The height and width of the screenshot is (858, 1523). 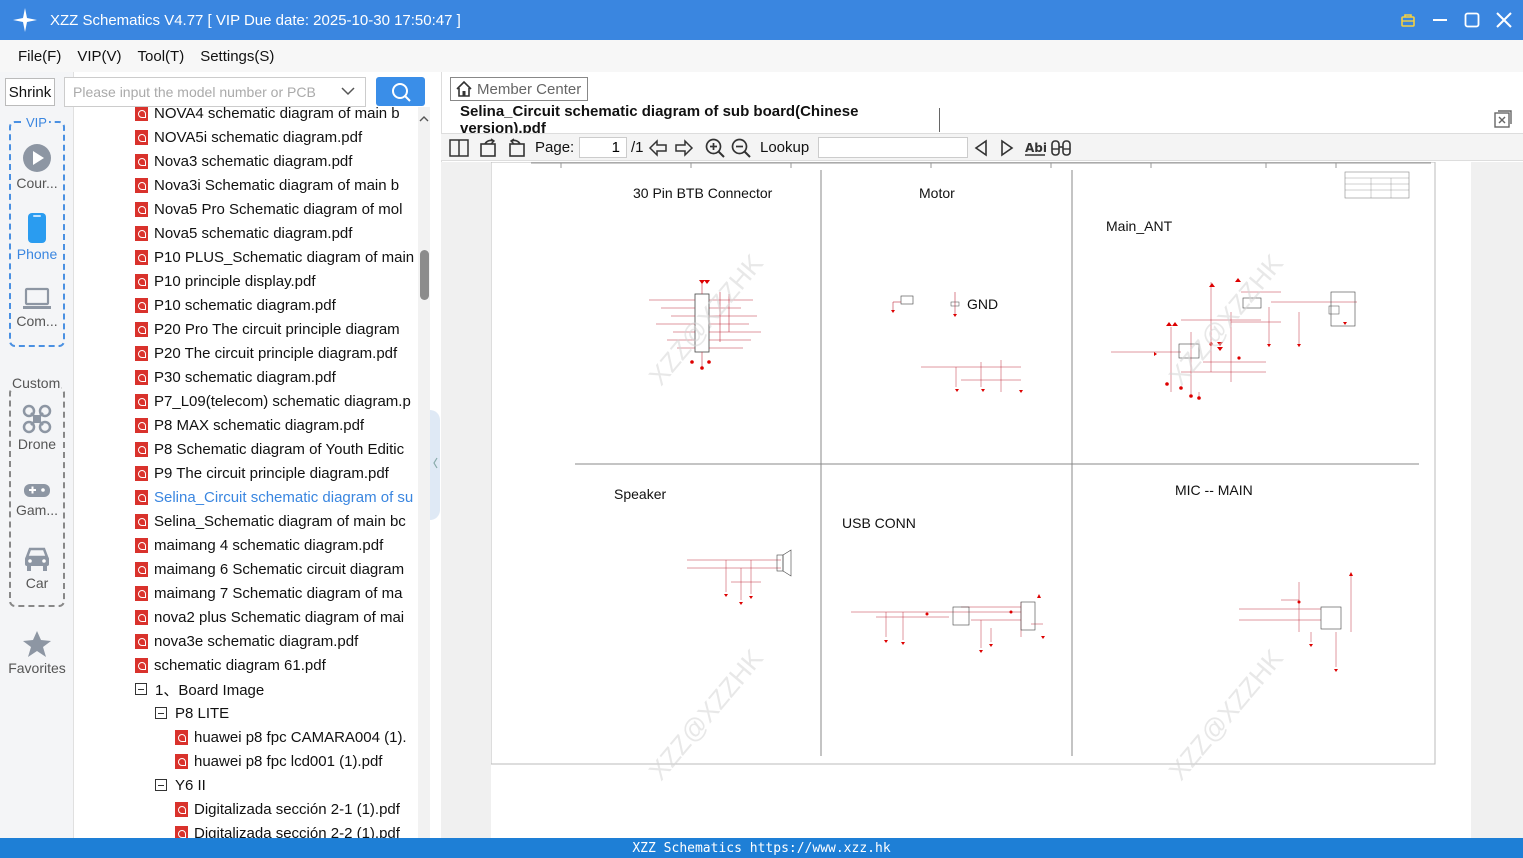 What do you see at coordinates (246, 641) in the screenshot?
I see `tree-file: nova3e schematic diagram.pdf` at bounding box center [246, 641].